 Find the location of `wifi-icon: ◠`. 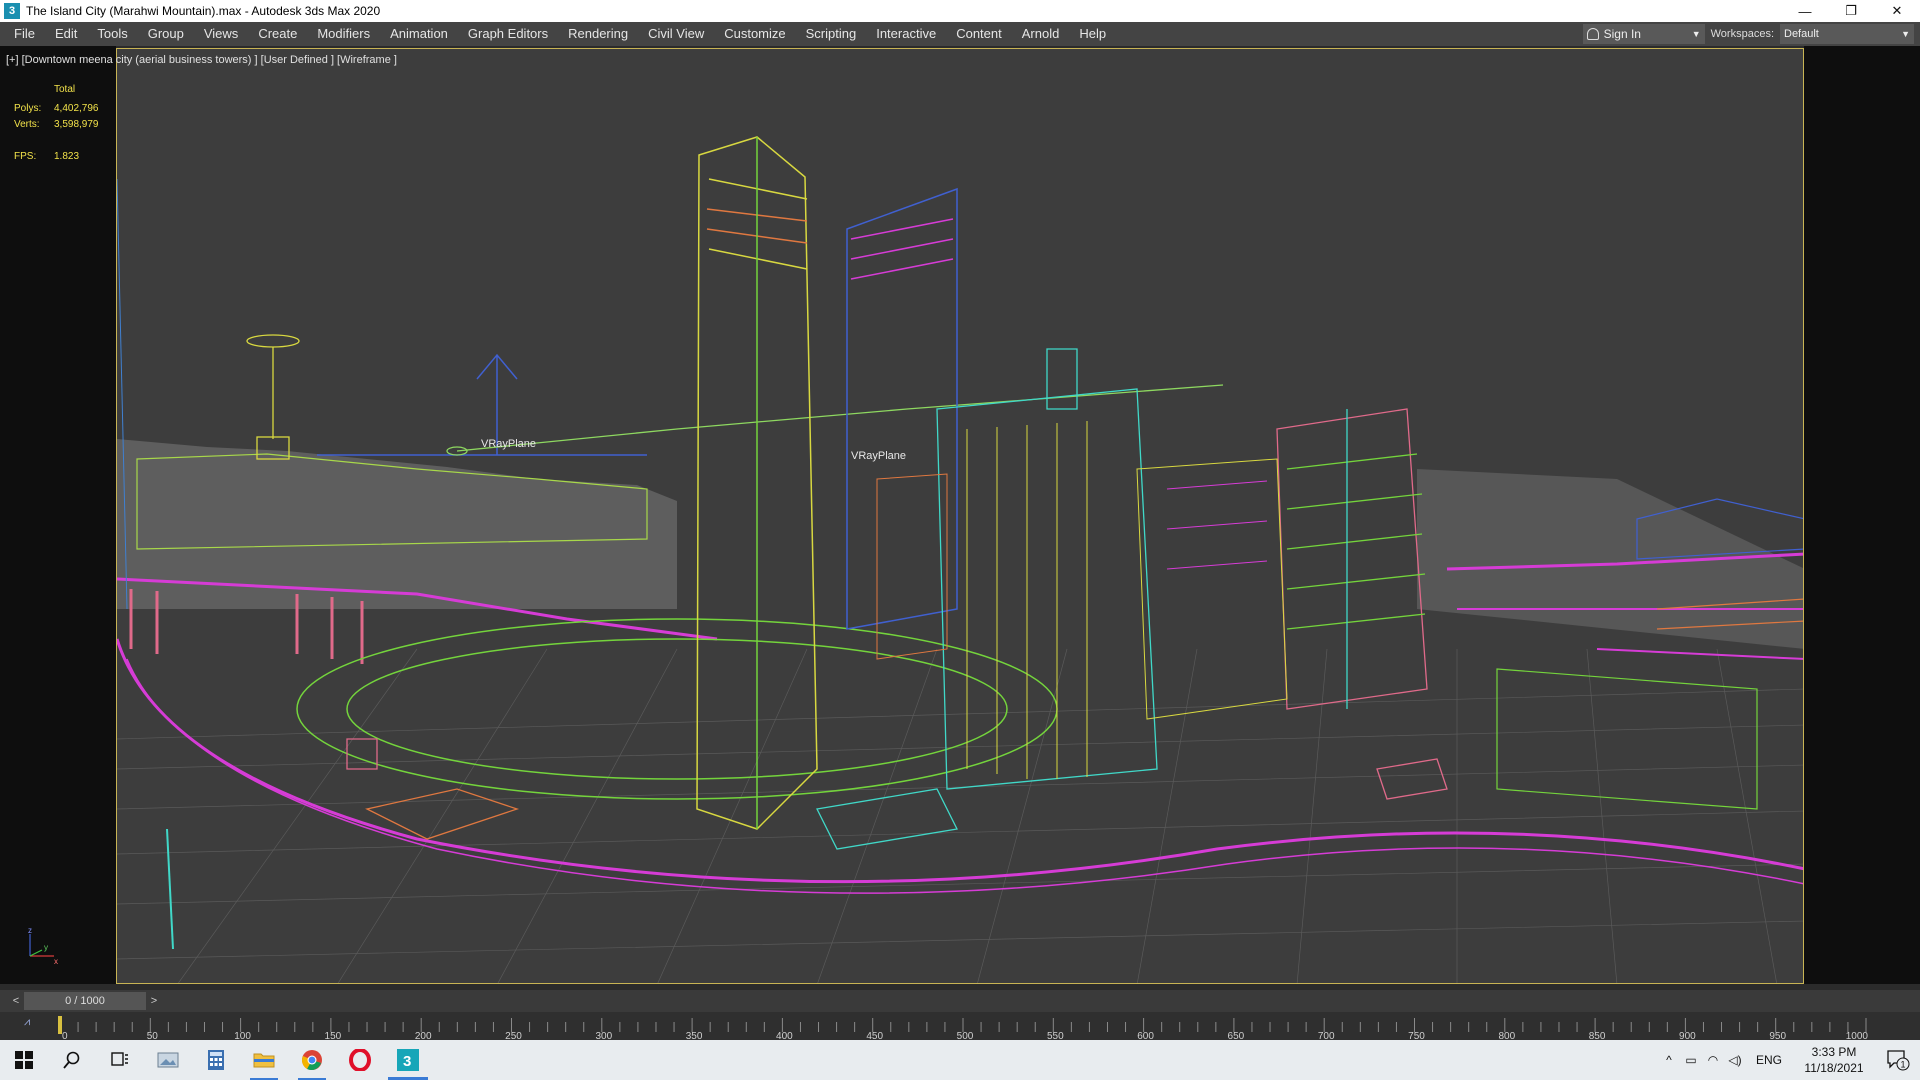

wifi-icon: ◠ is located at coordinates (1713, 1060).